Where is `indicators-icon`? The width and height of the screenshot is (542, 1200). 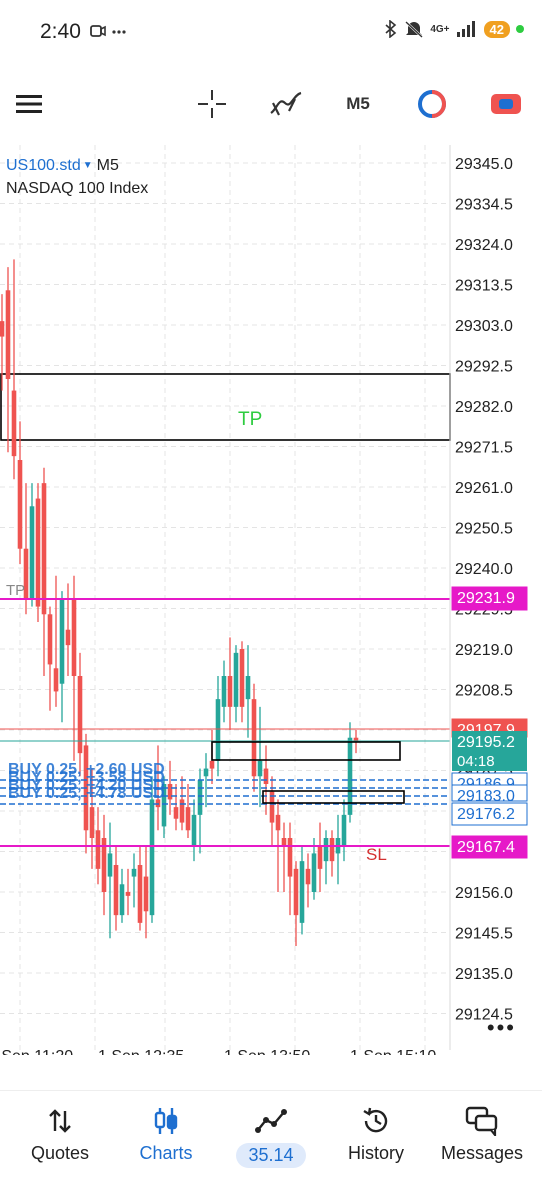
indicators-icon is located at coordinates (286, 103).